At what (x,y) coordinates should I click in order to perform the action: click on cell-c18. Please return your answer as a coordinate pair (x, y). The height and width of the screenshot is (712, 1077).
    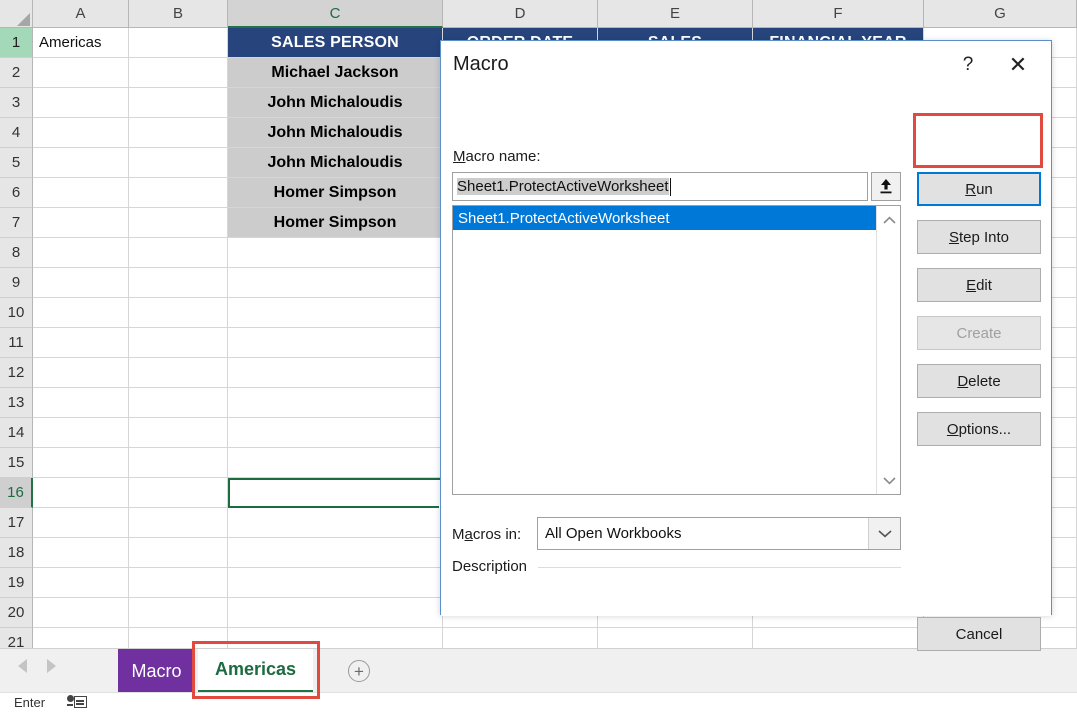
    Looking at the image, I should click on (335, 552).